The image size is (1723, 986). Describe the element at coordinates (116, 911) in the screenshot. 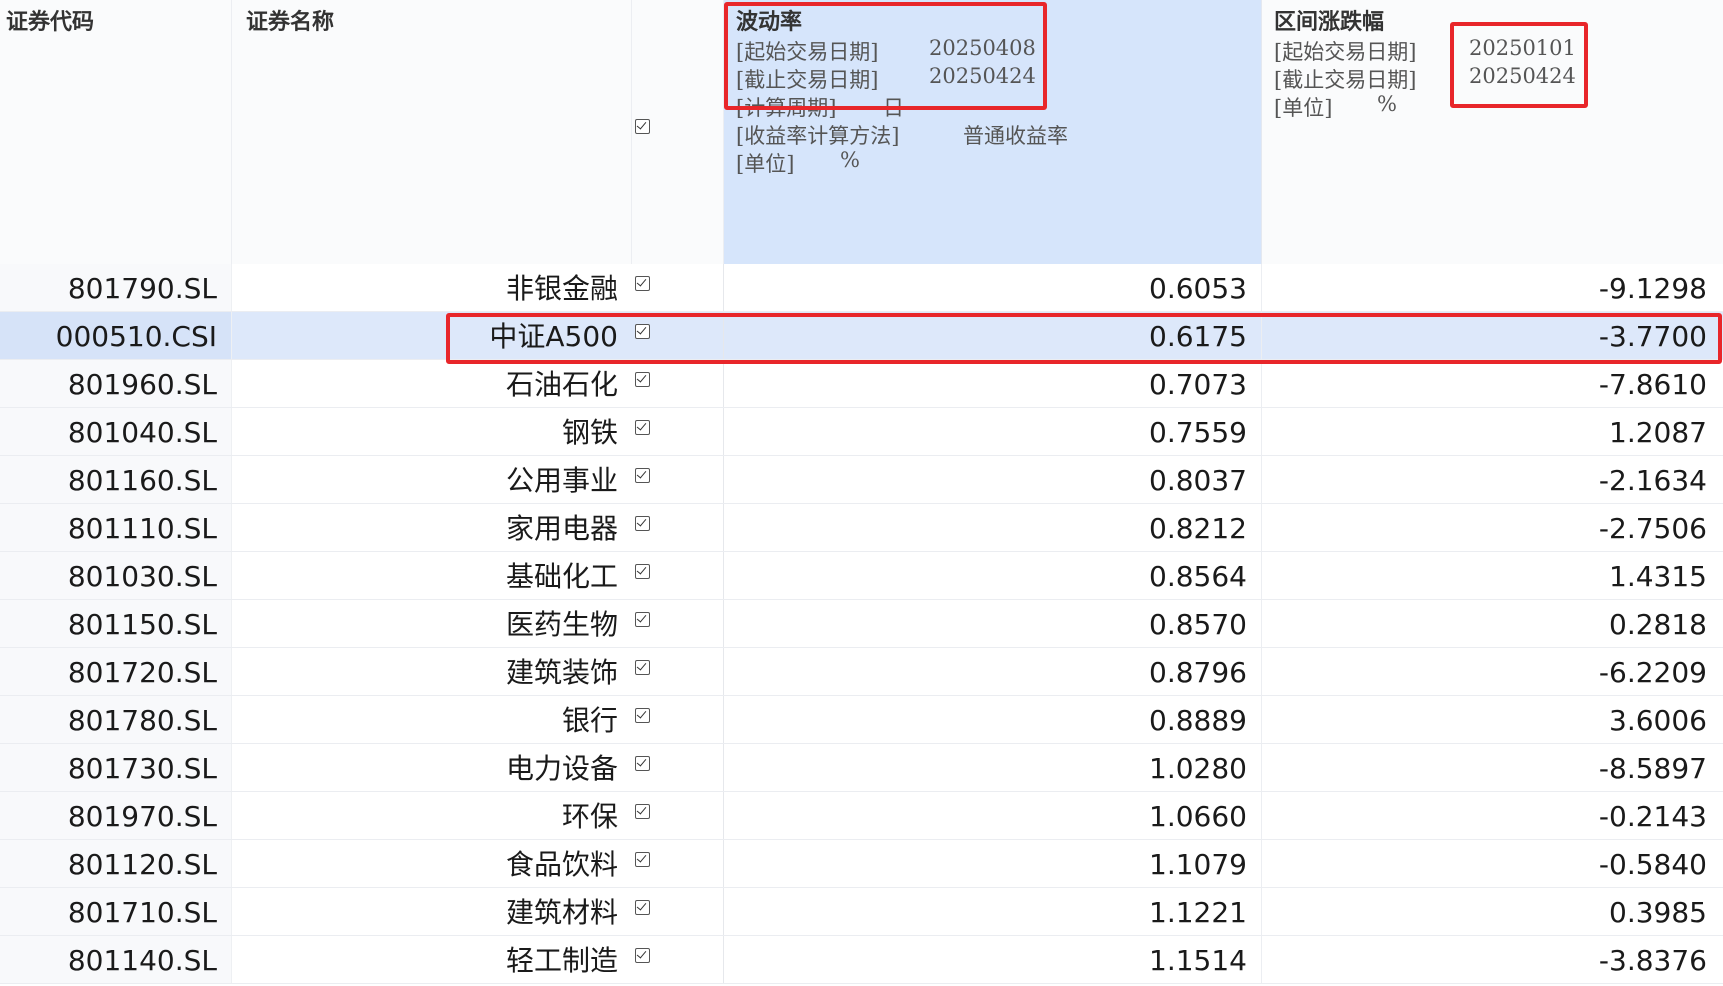

I see `security-code-cell: 801710.SL` at that location.